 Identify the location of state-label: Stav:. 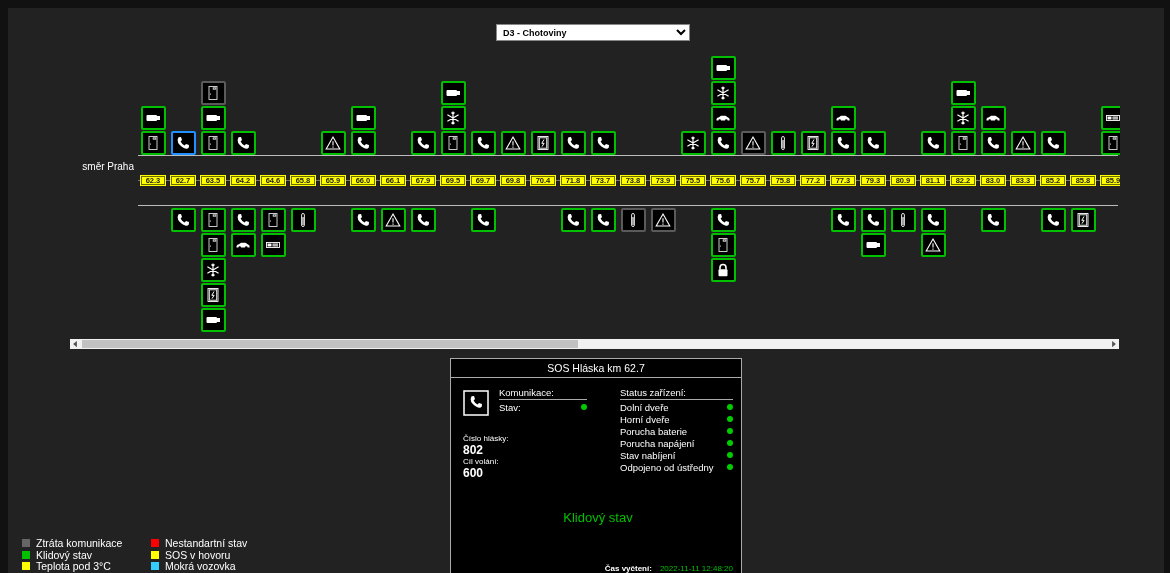
(510, 407).